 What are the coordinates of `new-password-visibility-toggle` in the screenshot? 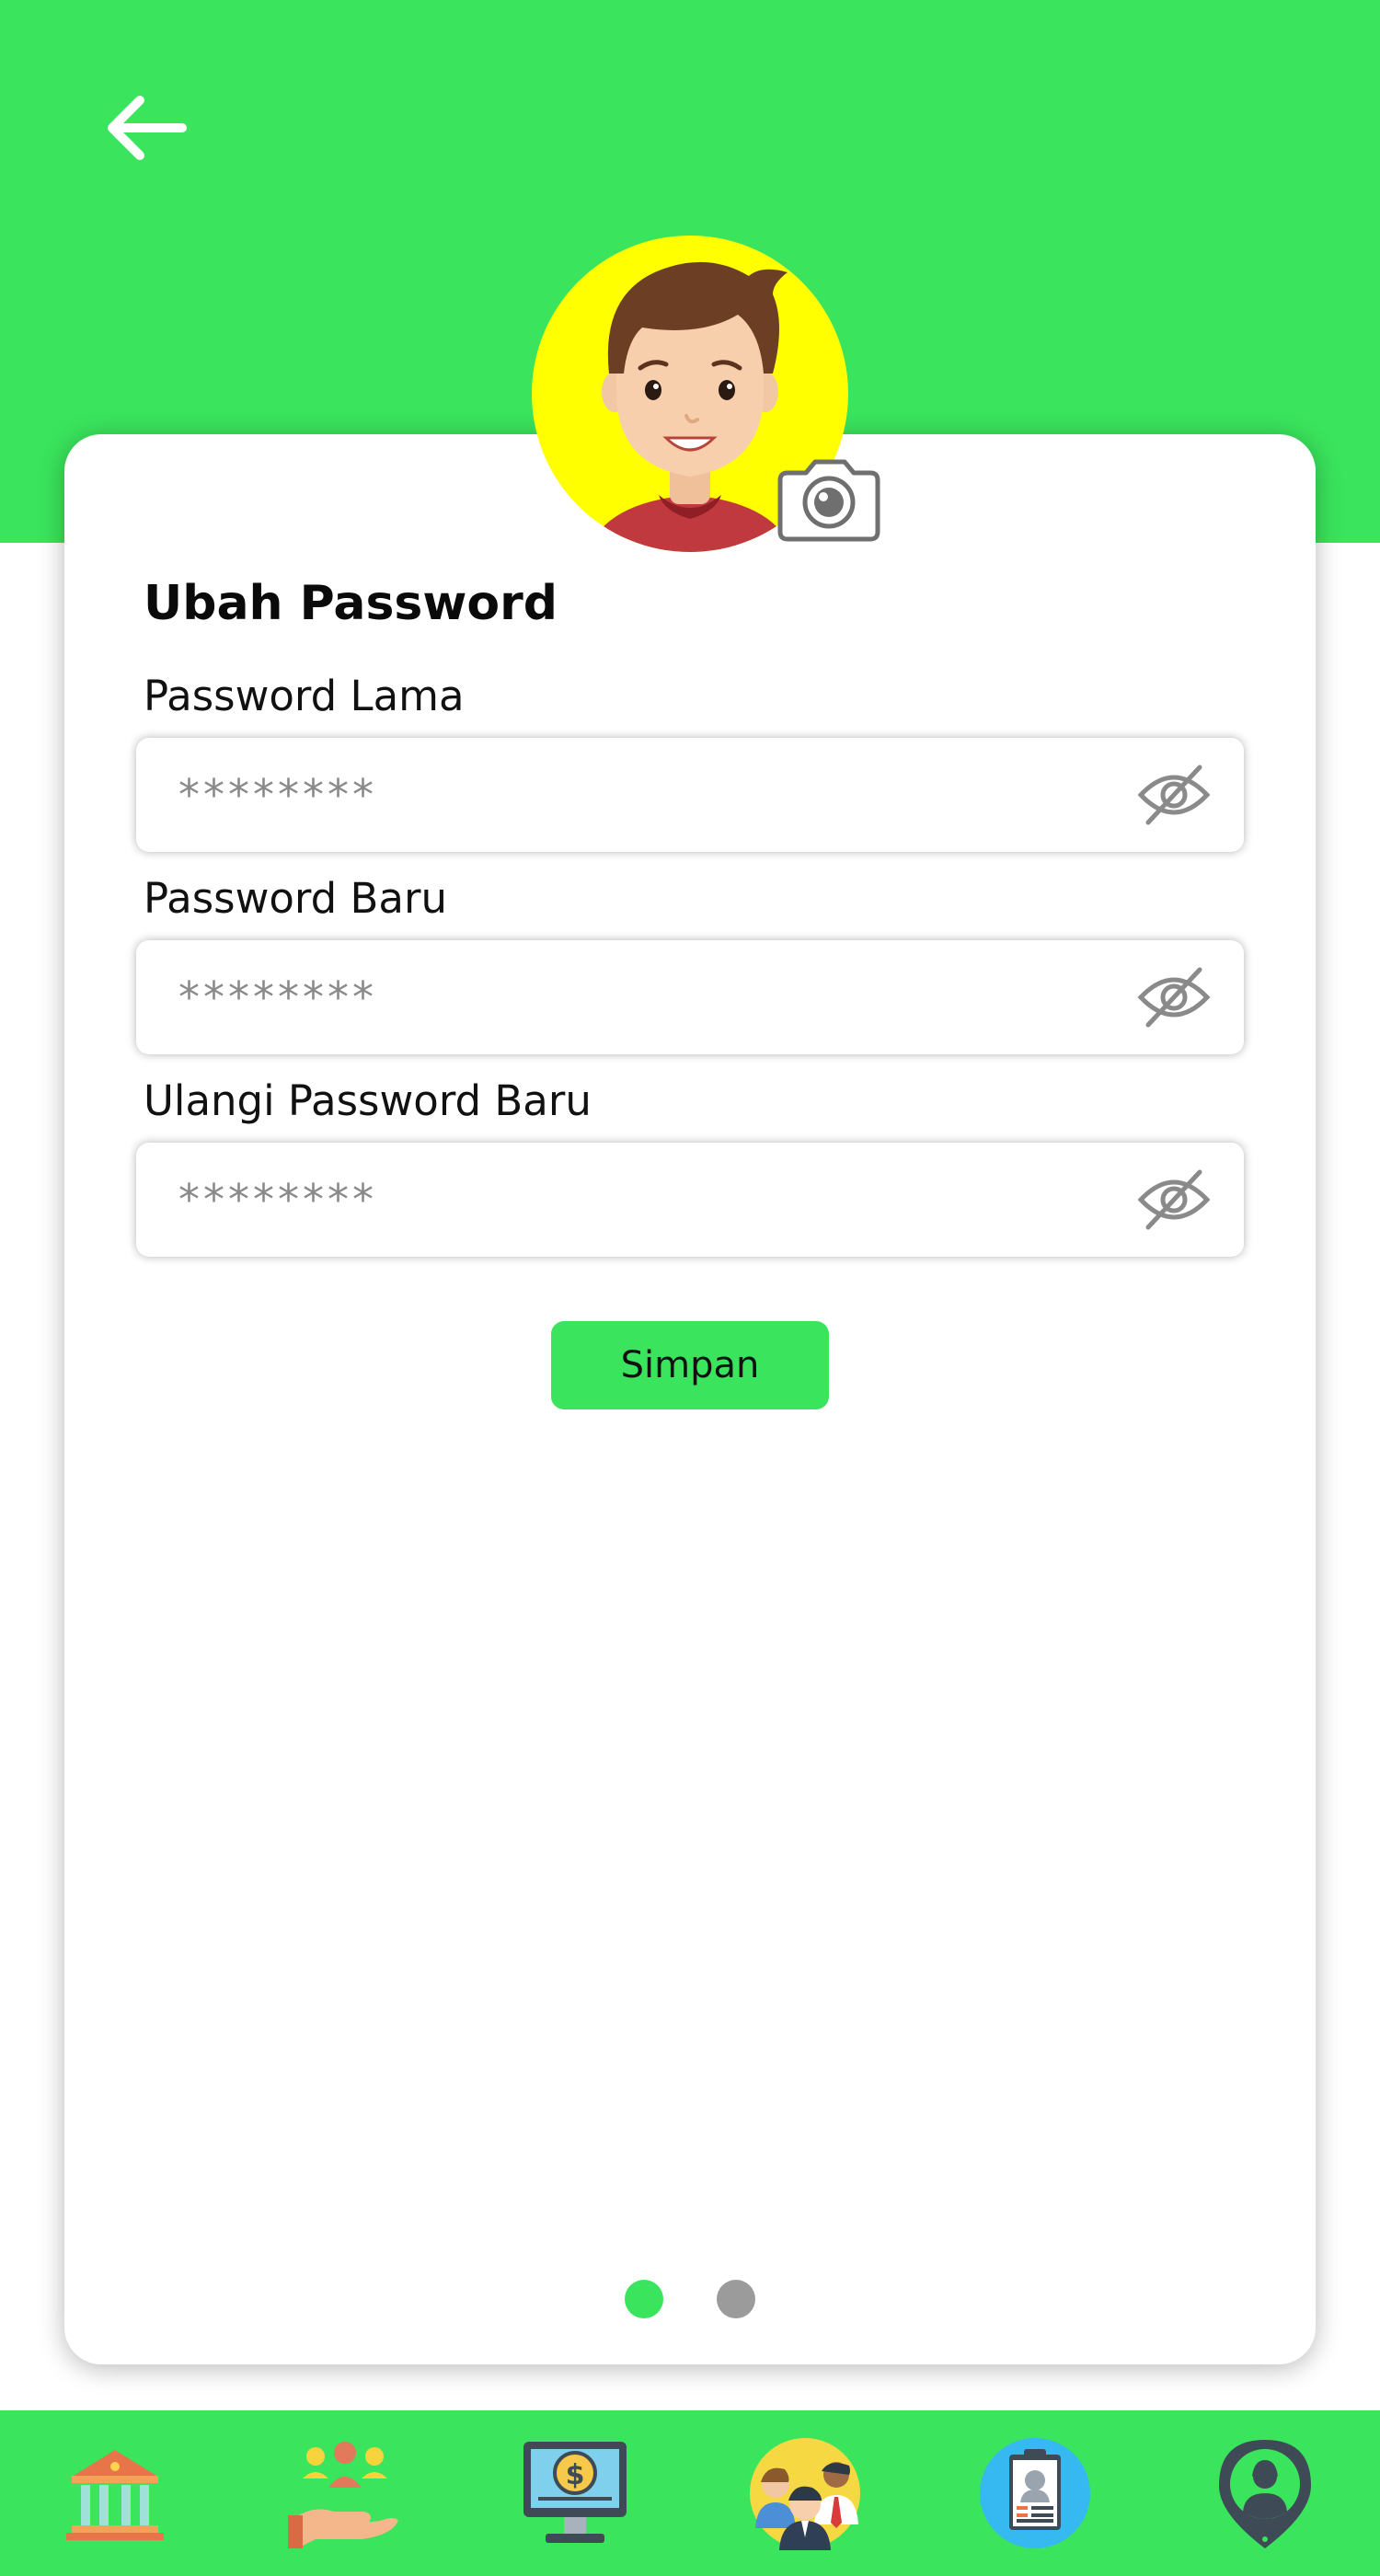 It's located at (1174, 997).